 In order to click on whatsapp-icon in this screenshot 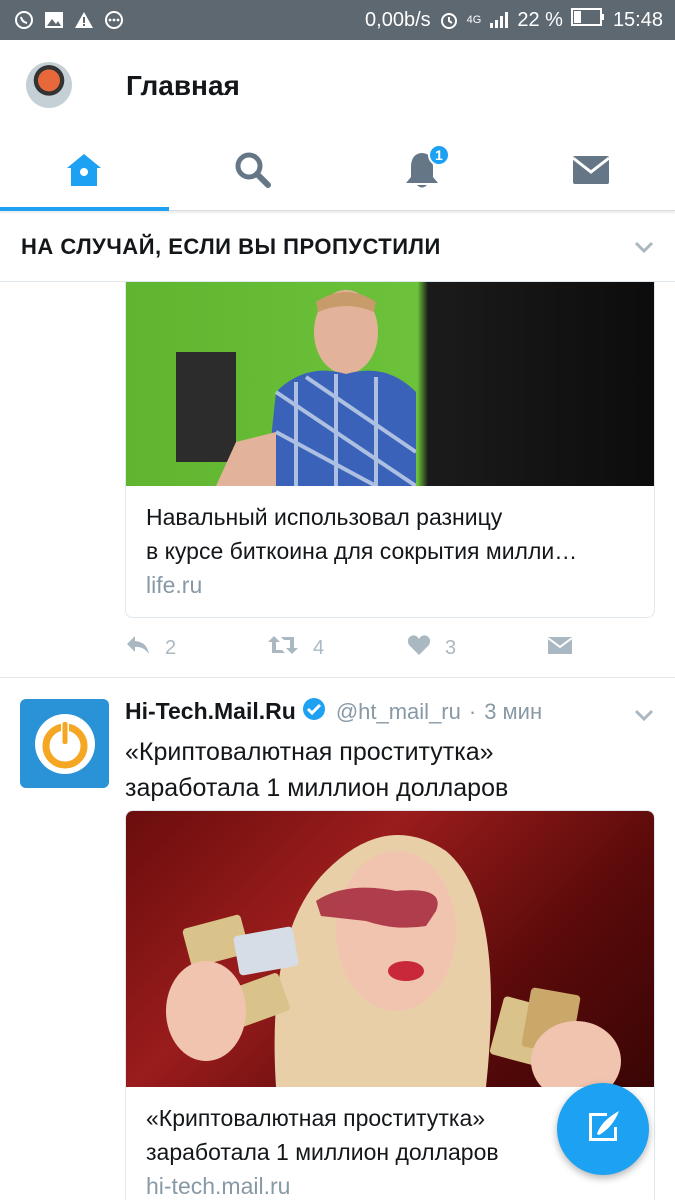, I will do `click(24, 20)`.